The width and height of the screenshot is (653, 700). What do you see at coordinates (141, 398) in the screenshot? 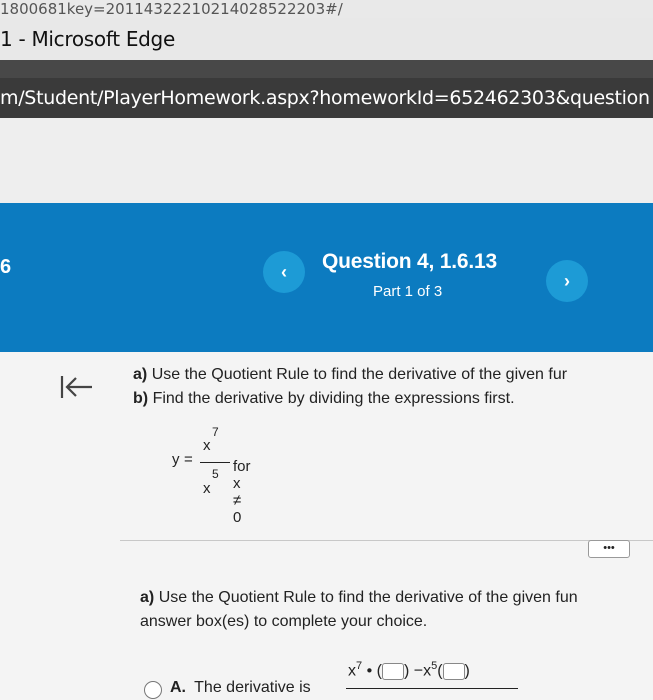
I see `part-b-label: b)` at bounding box center [141, 398].